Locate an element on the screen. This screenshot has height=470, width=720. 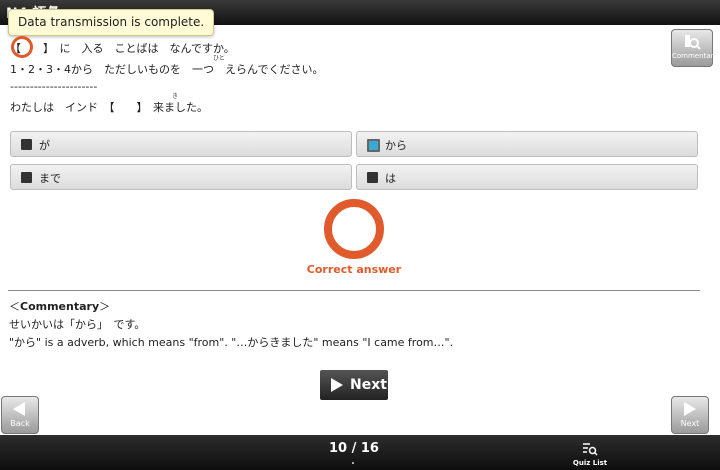
result-text: Correct answer is located at coordinates (354, 269).